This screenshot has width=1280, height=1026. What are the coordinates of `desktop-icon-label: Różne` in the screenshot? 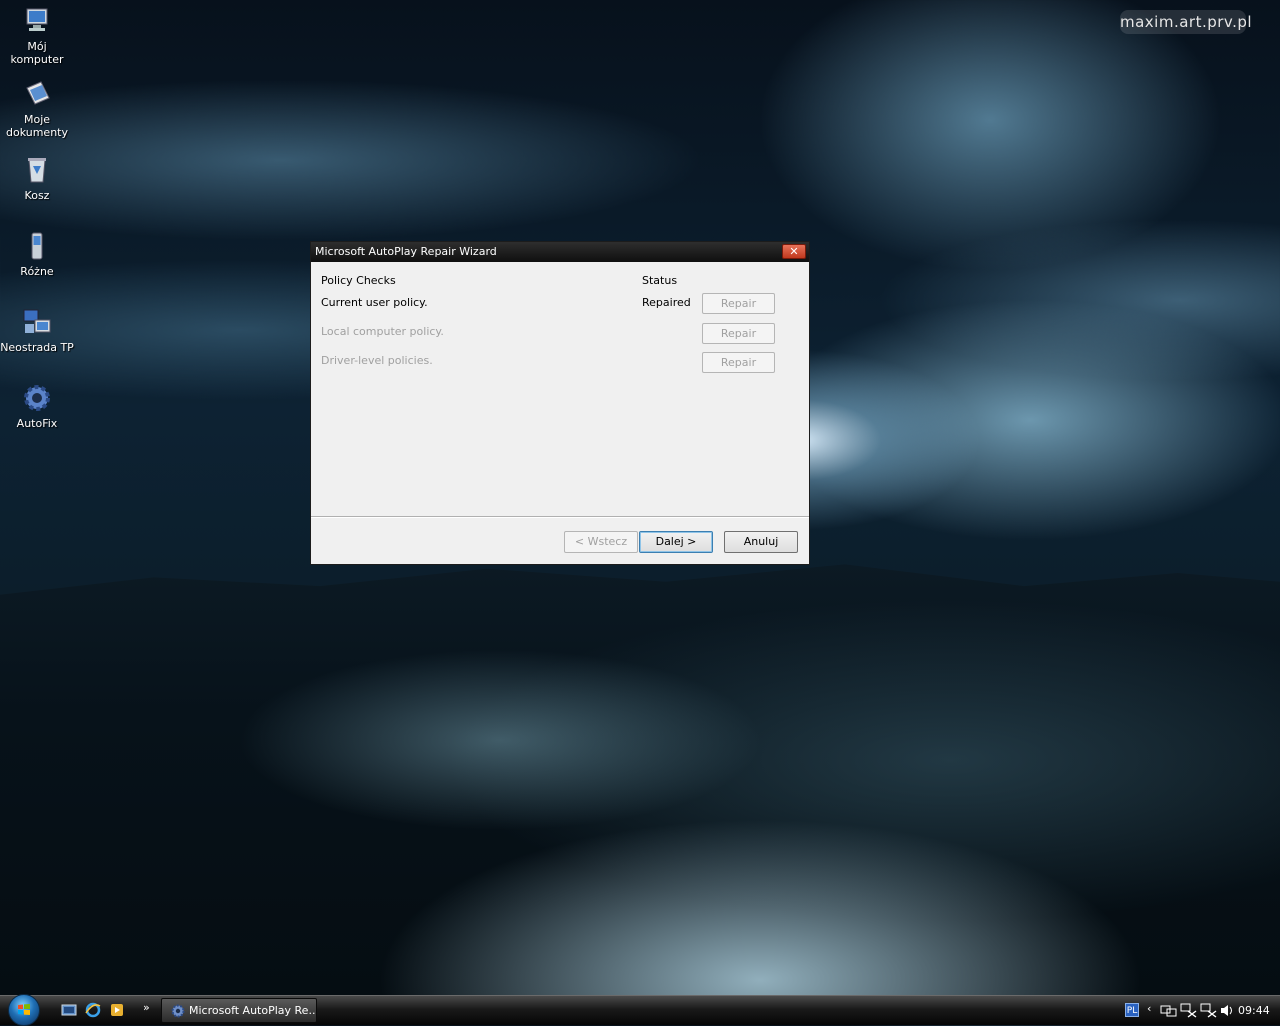 It's located at (37, 271).